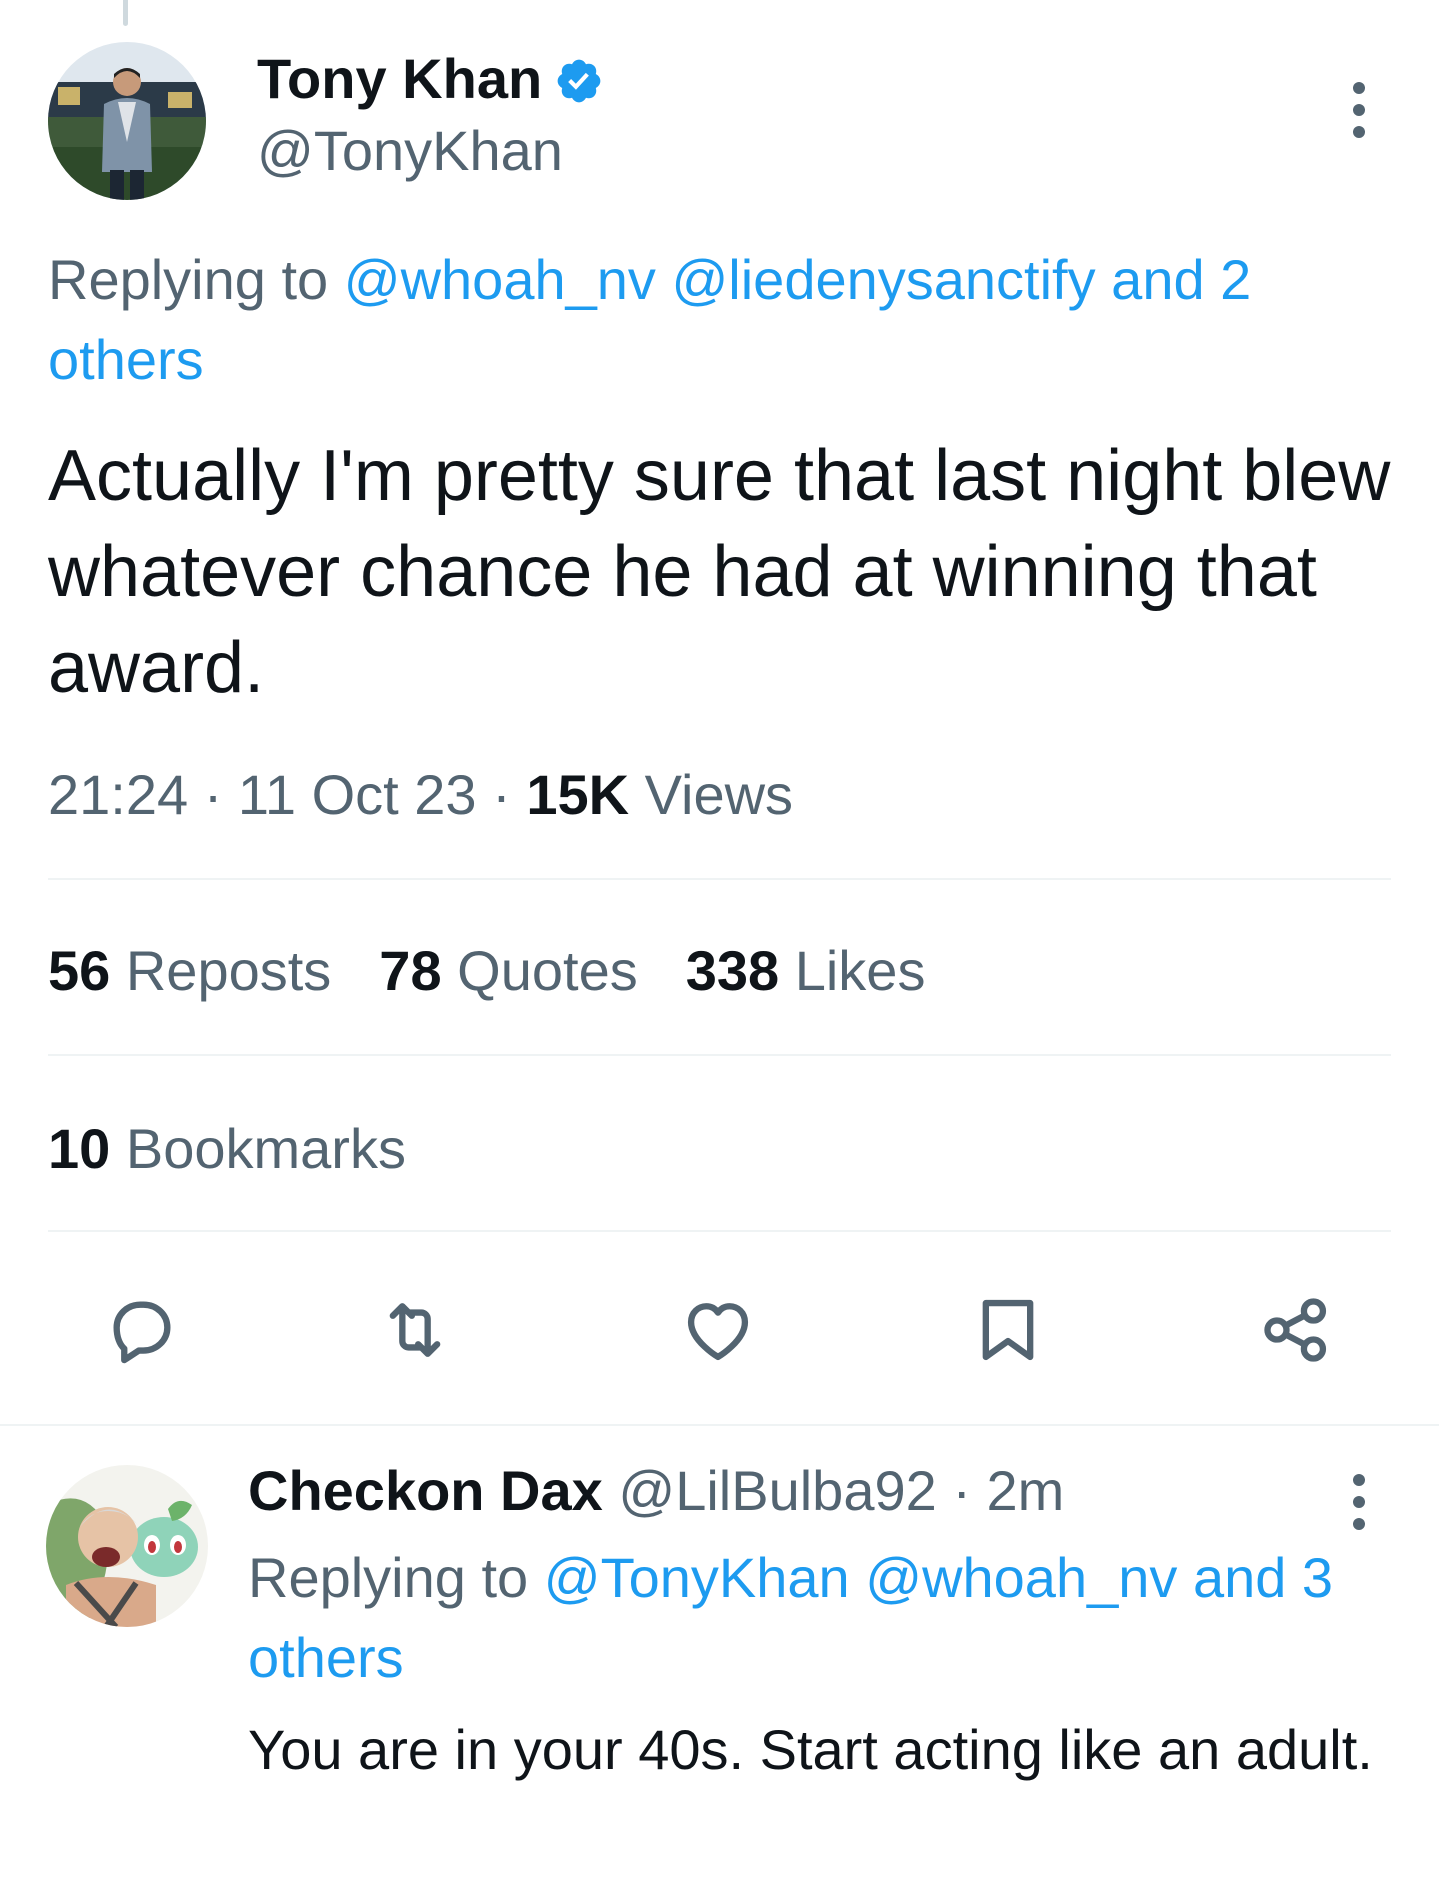  I want to click on likes-label: Likes, so click(860, 970).